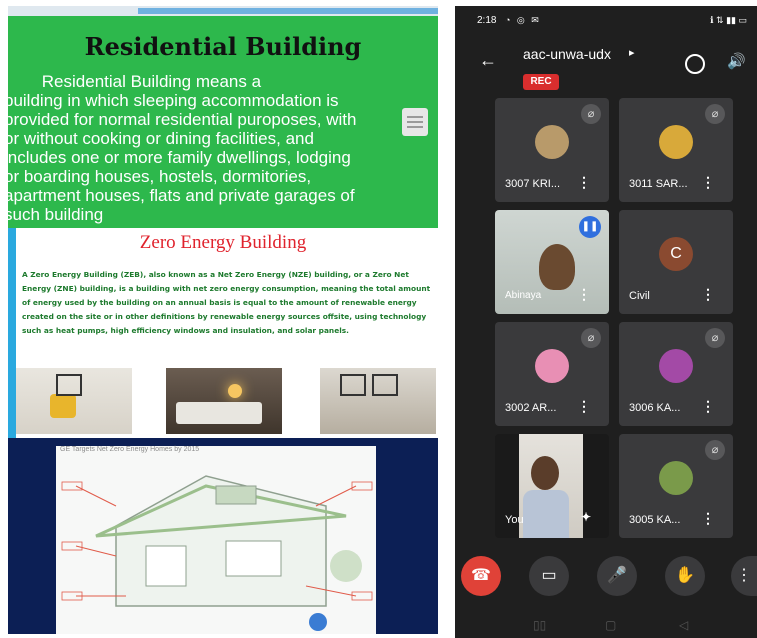 The image size is (757, 638). I want to click on self-video, so click(551, 486).